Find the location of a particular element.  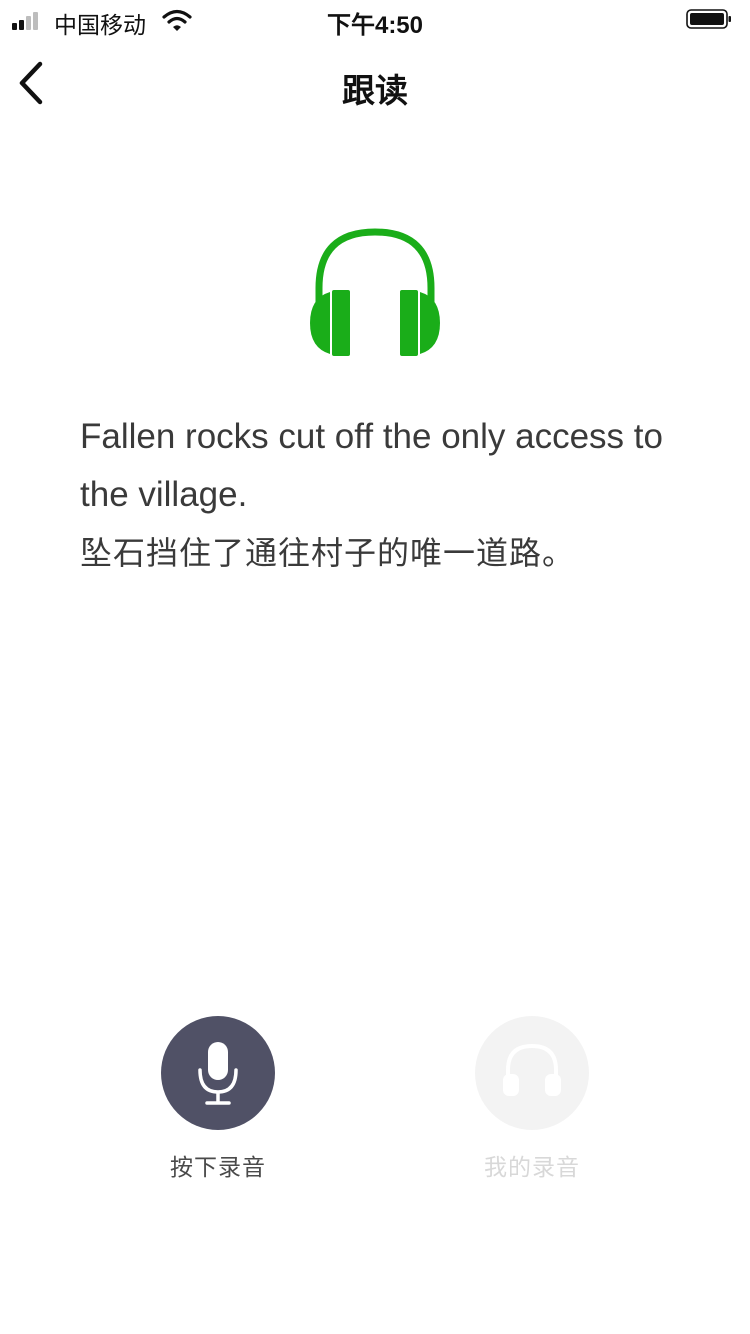

status-bar: 中国移动 下午4:50 is located at coordinates (375, 20).